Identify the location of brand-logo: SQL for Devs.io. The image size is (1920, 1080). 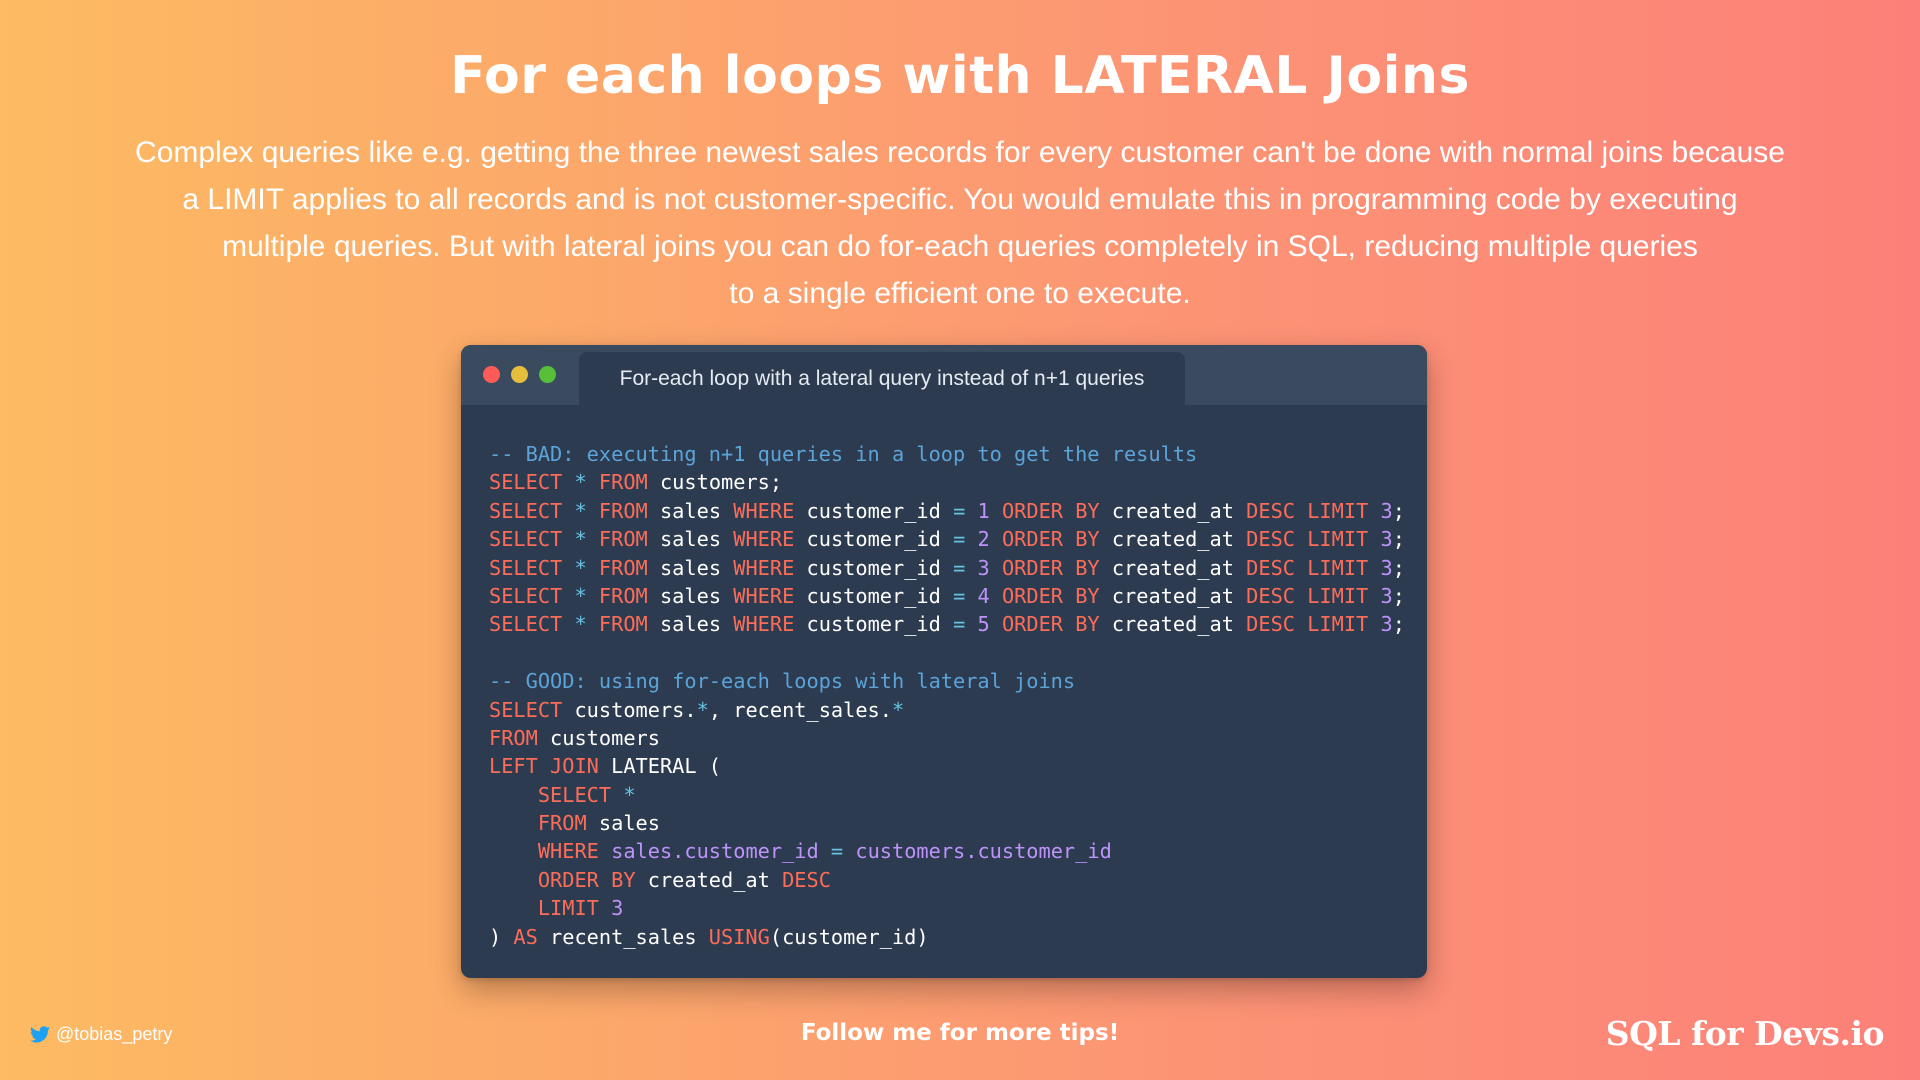
(1745, 1033).